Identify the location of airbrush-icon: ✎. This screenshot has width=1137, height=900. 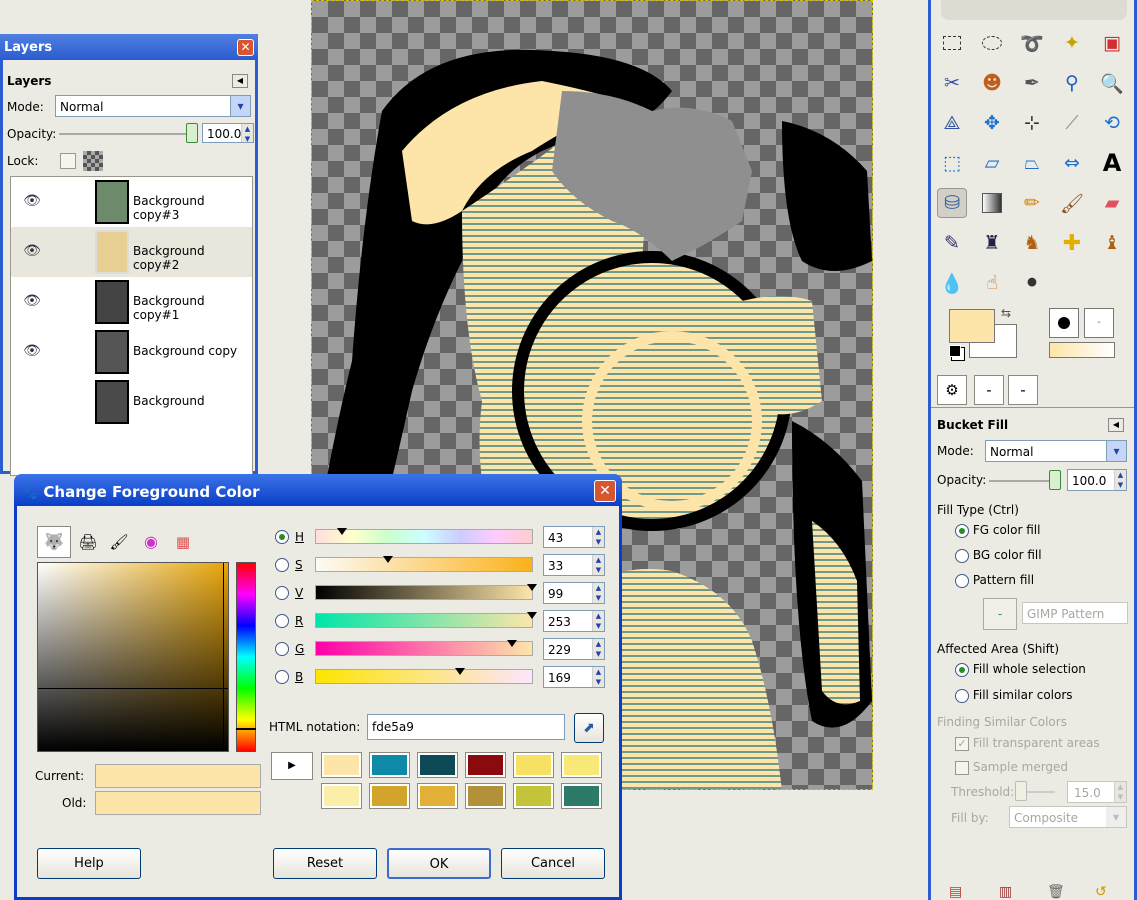
(952, 243).